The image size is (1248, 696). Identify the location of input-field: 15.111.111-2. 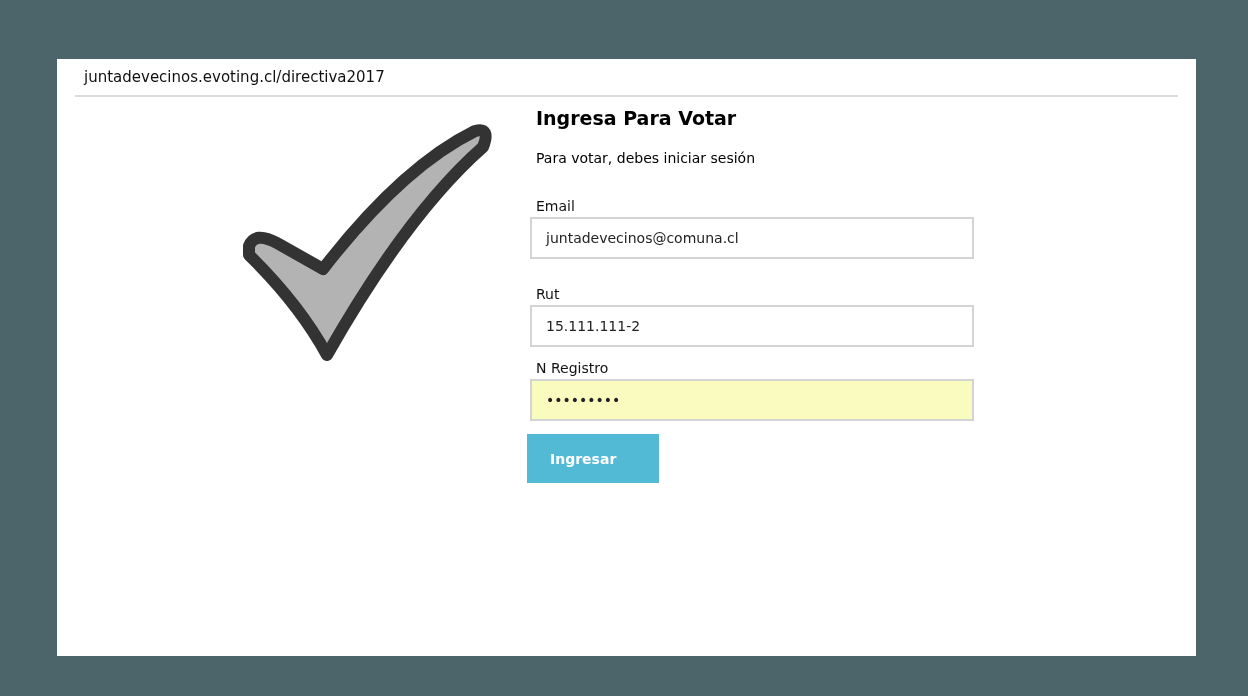
(752, 326).